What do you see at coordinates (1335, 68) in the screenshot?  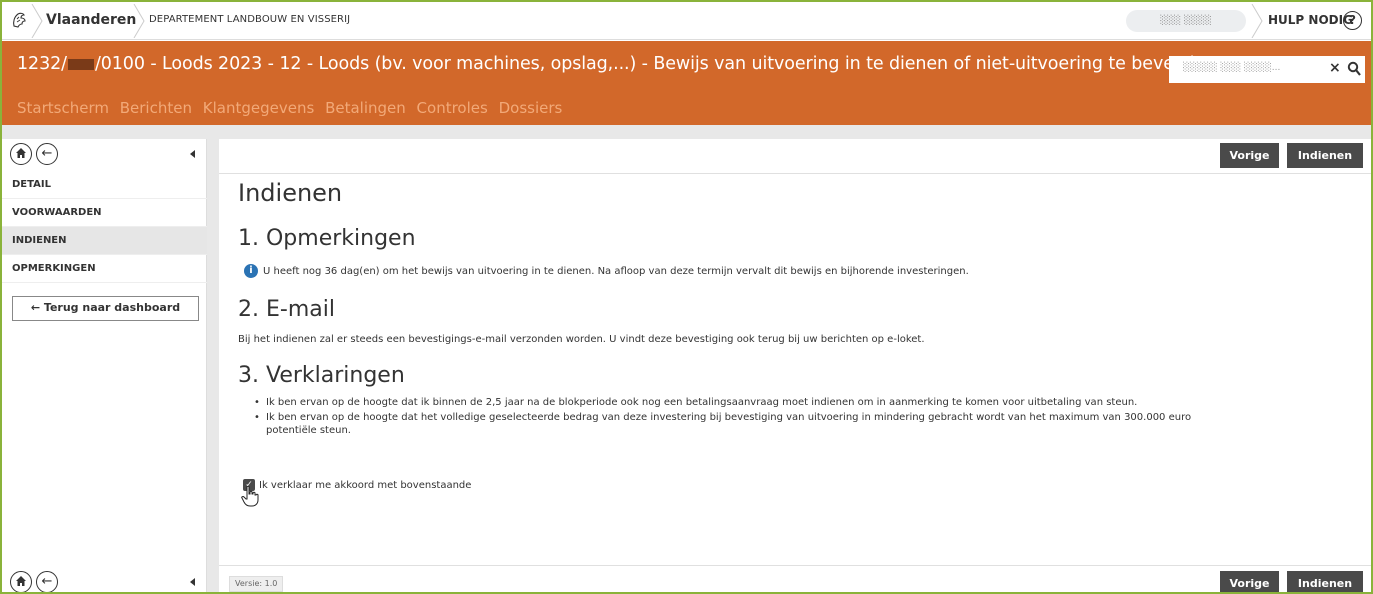 I see `clear-search-icon: ×` at bounding box center [1335, 68].